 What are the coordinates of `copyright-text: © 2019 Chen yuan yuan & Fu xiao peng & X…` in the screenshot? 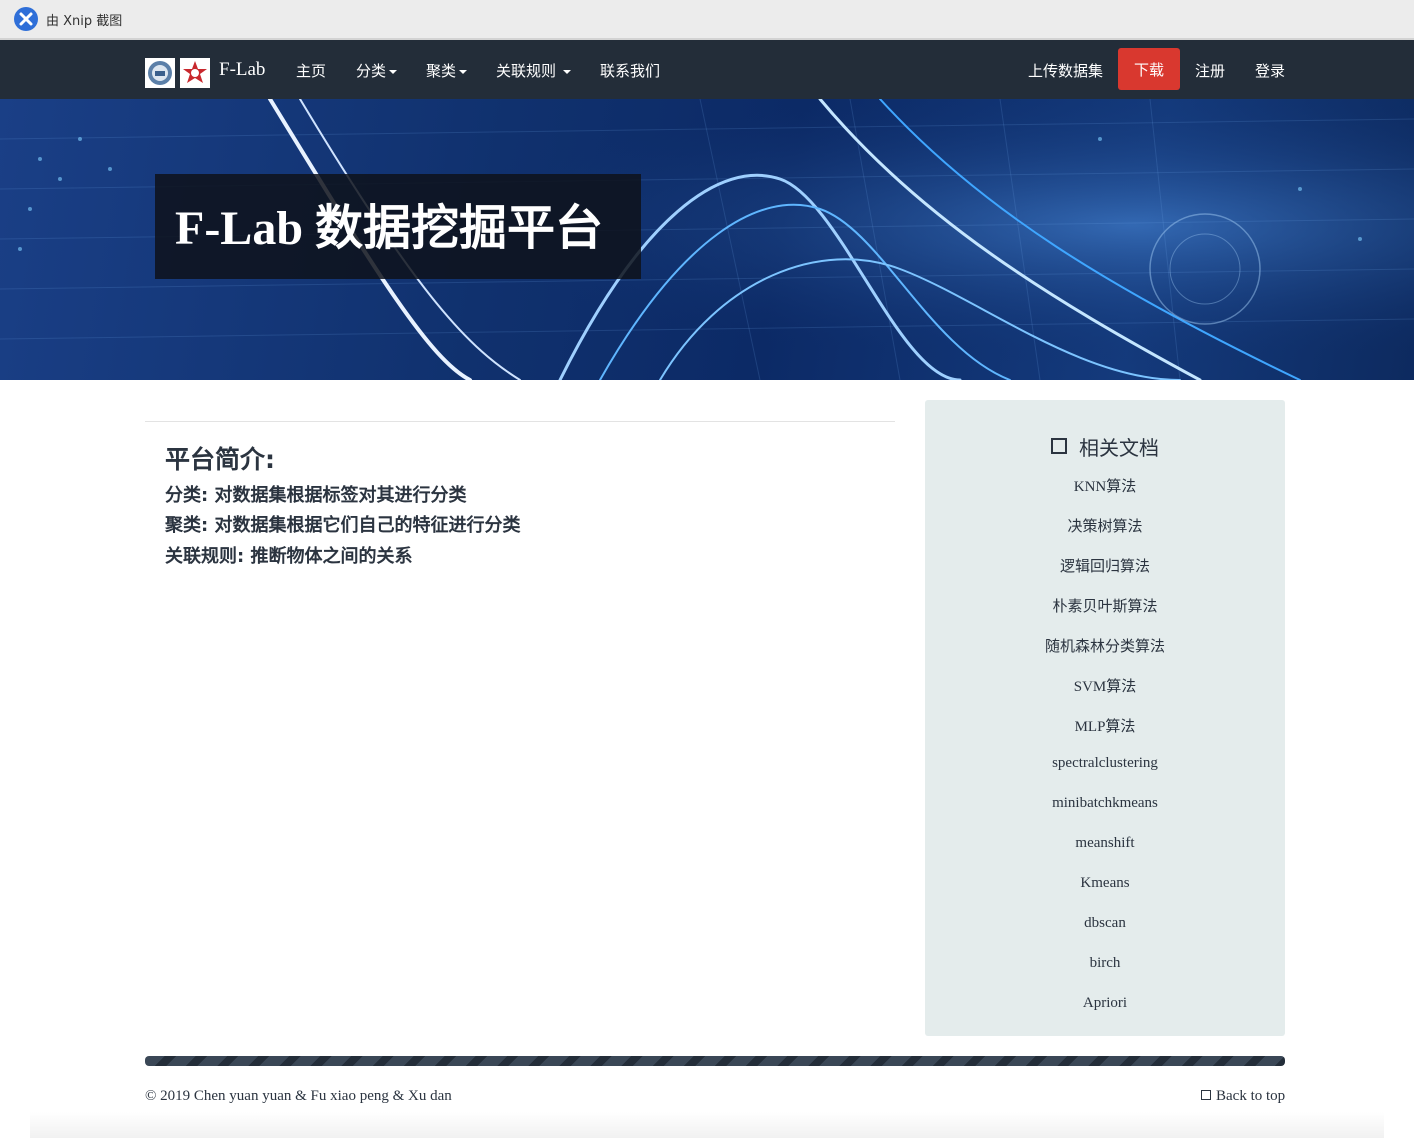 It's located at (298, 1096).